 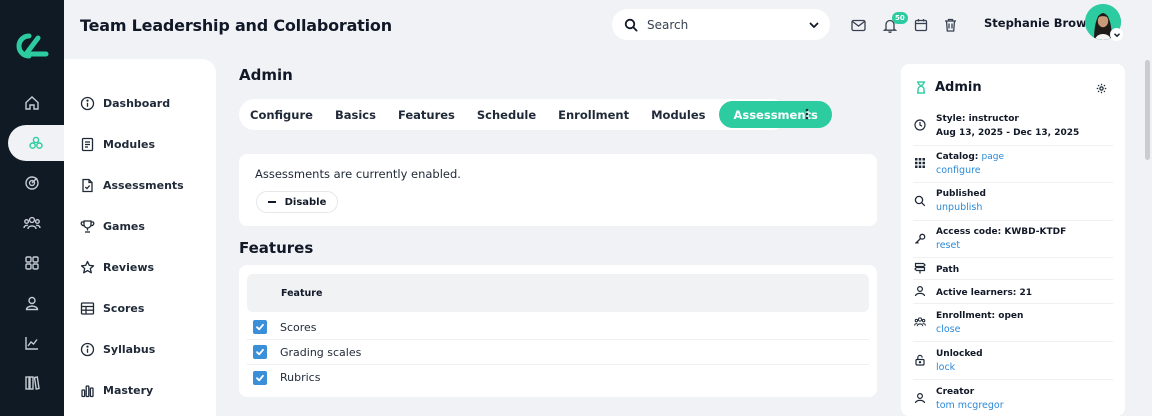 I want to click on app-logo, so click(x=32, y=46).